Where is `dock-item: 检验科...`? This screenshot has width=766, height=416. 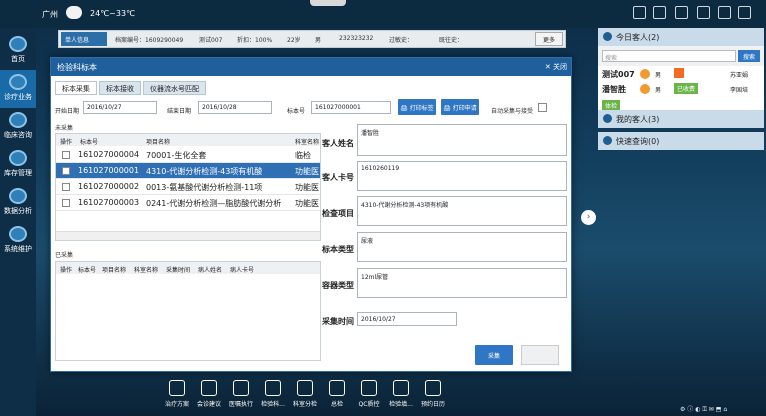 dock-item: 检验科... is located at coordinates (273, 396).